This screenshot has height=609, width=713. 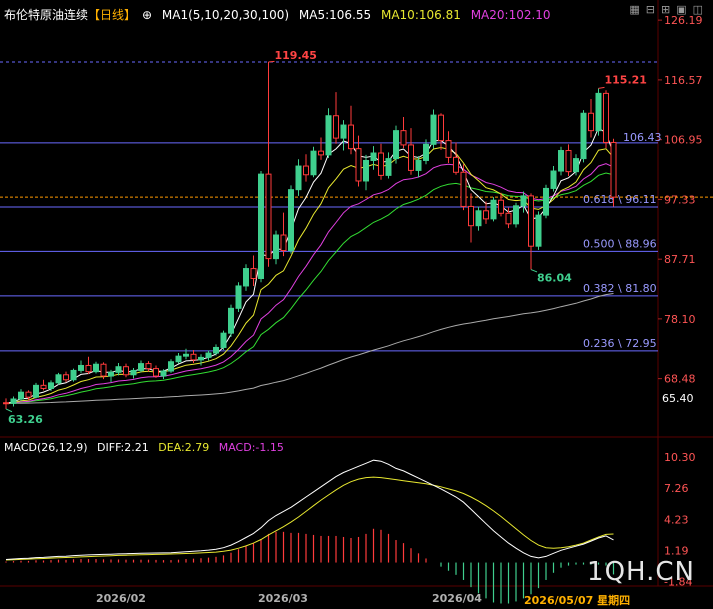 What do you see at coordinates (620, 243) in the screenshot?
I see `fib-level-label: 0.500 \ 88.96` at bounding box center [620, 243].